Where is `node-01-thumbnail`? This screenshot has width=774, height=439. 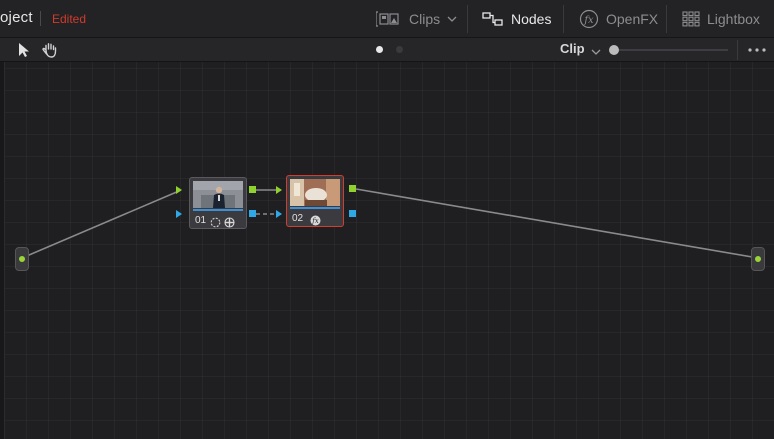 node-01-thumbnail is located at coordinates (218, 194).